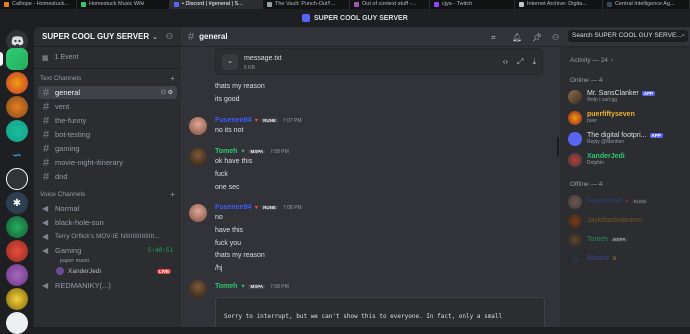 This screenshot has width=690, height=334. What do you see at coordinates (107, 78) in the screenshot?
I see `category-text-channels: Text Channels +` at bounding box center [107, 78].